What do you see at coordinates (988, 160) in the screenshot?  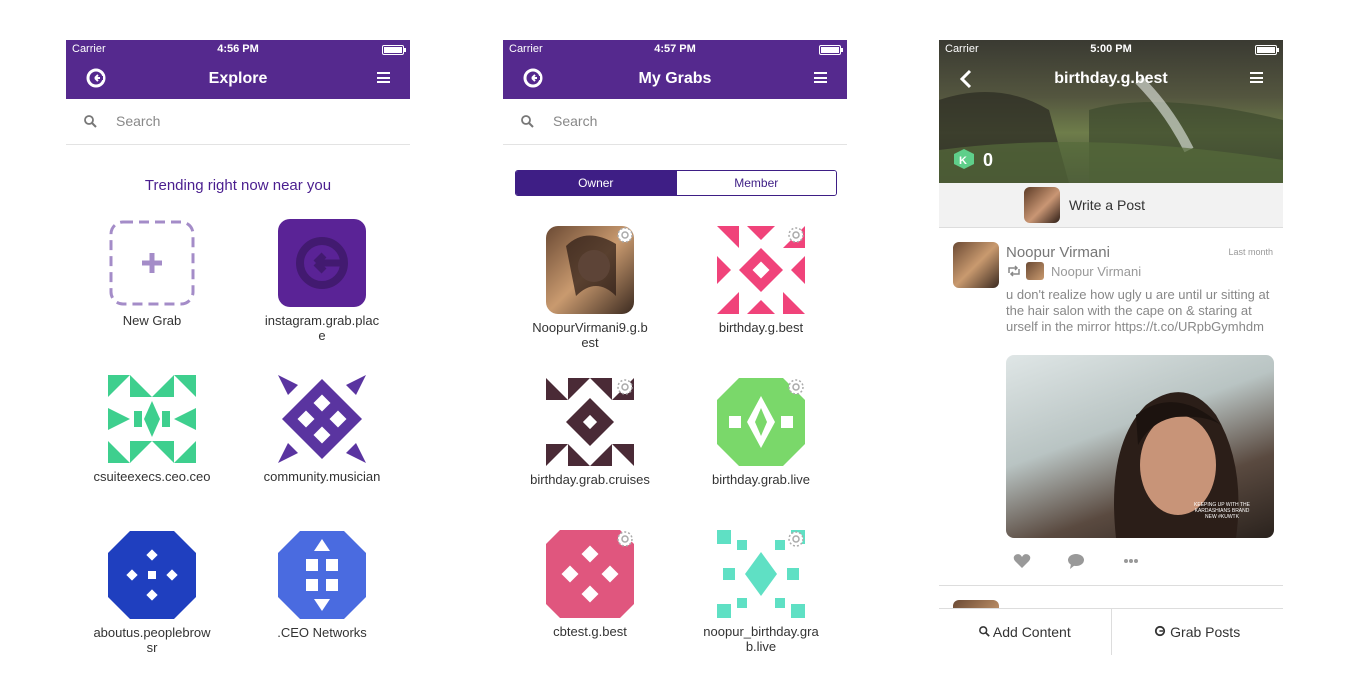 I see `klout-score: 0` at bounding box center [988, 160].